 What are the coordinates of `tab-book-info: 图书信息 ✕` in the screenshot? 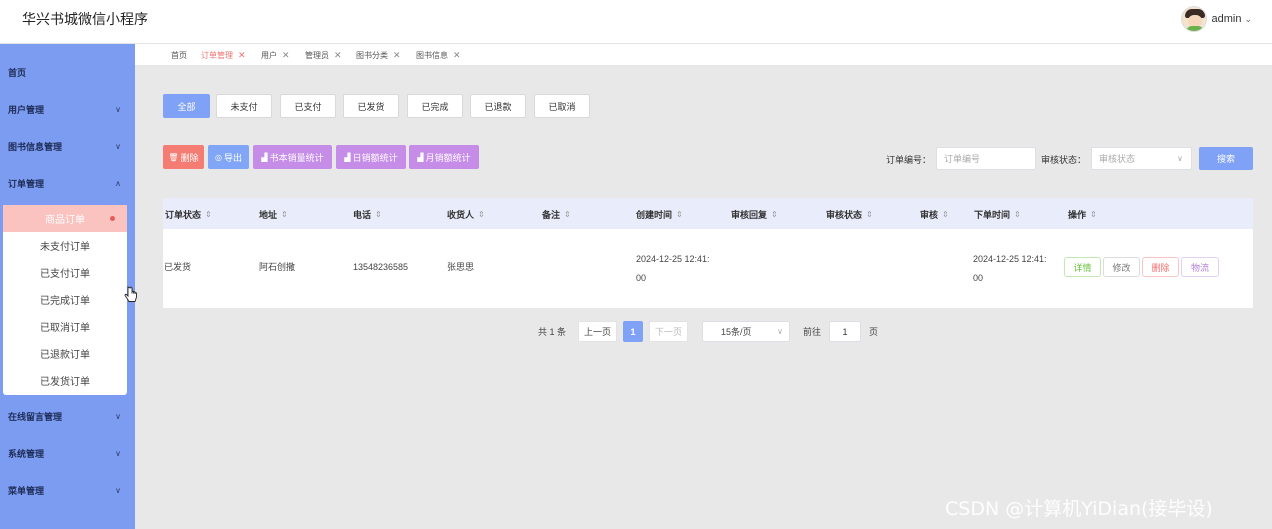 It's located at (438, 55).